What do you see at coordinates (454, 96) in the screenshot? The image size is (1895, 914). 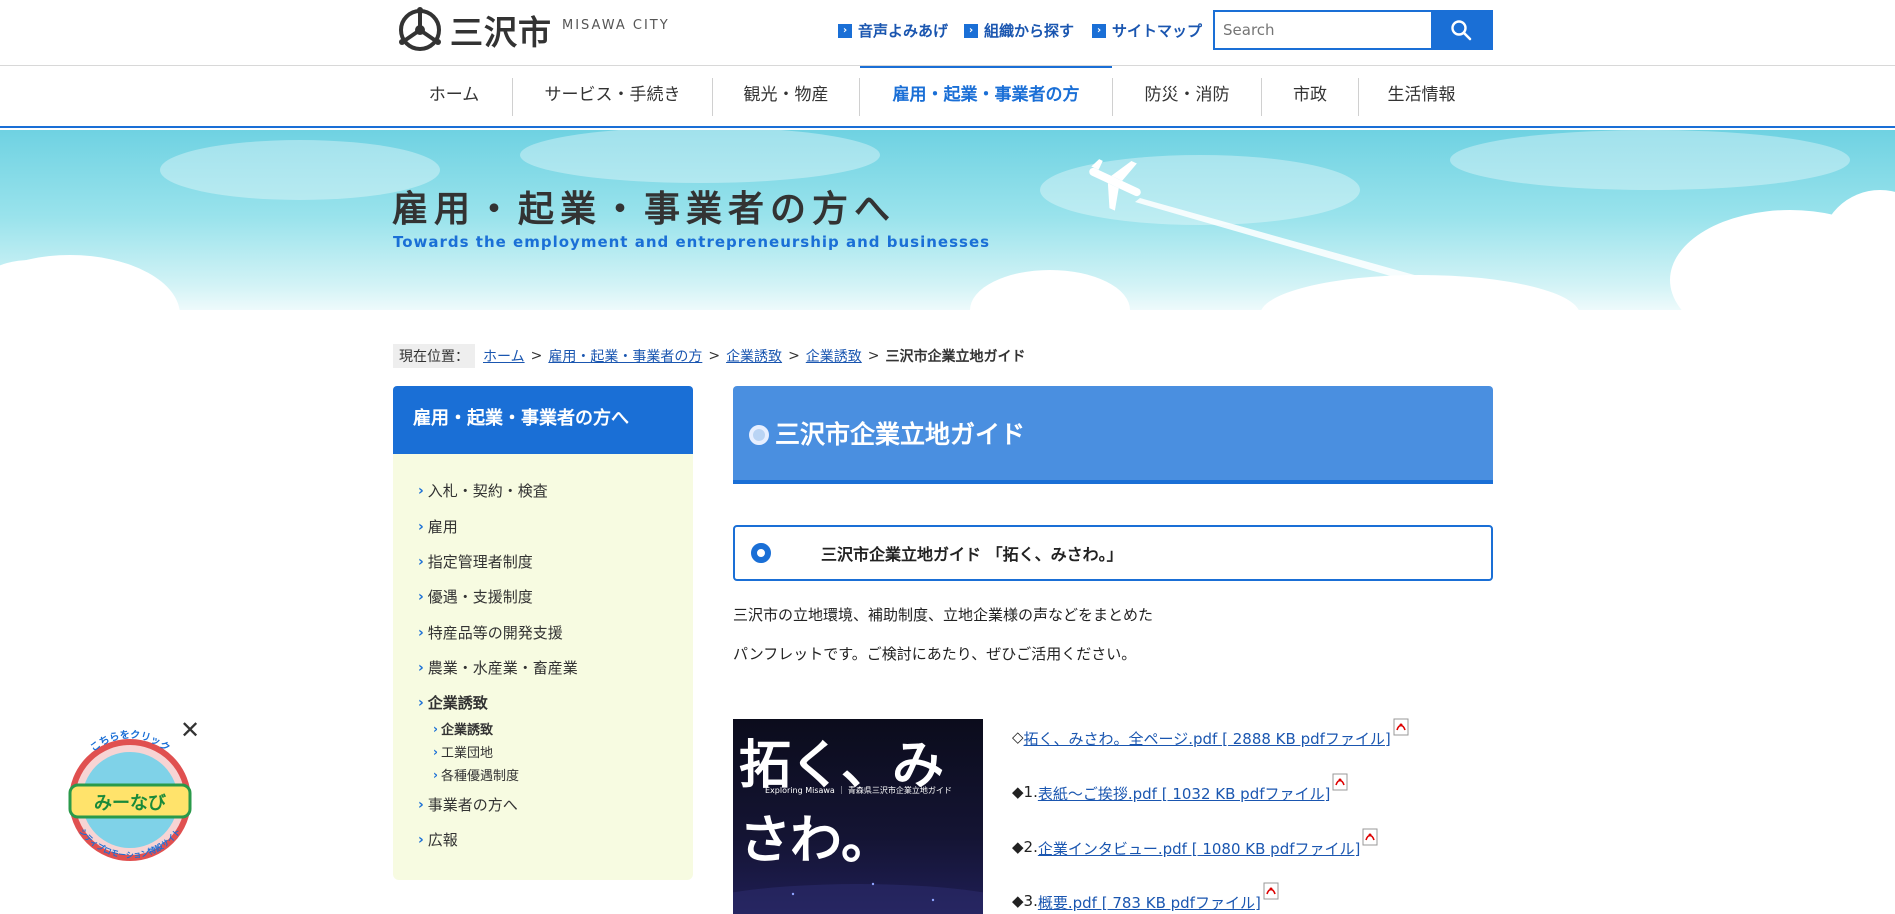 I see `nav-item-home: ホーム` at bounding box center [454, 96].